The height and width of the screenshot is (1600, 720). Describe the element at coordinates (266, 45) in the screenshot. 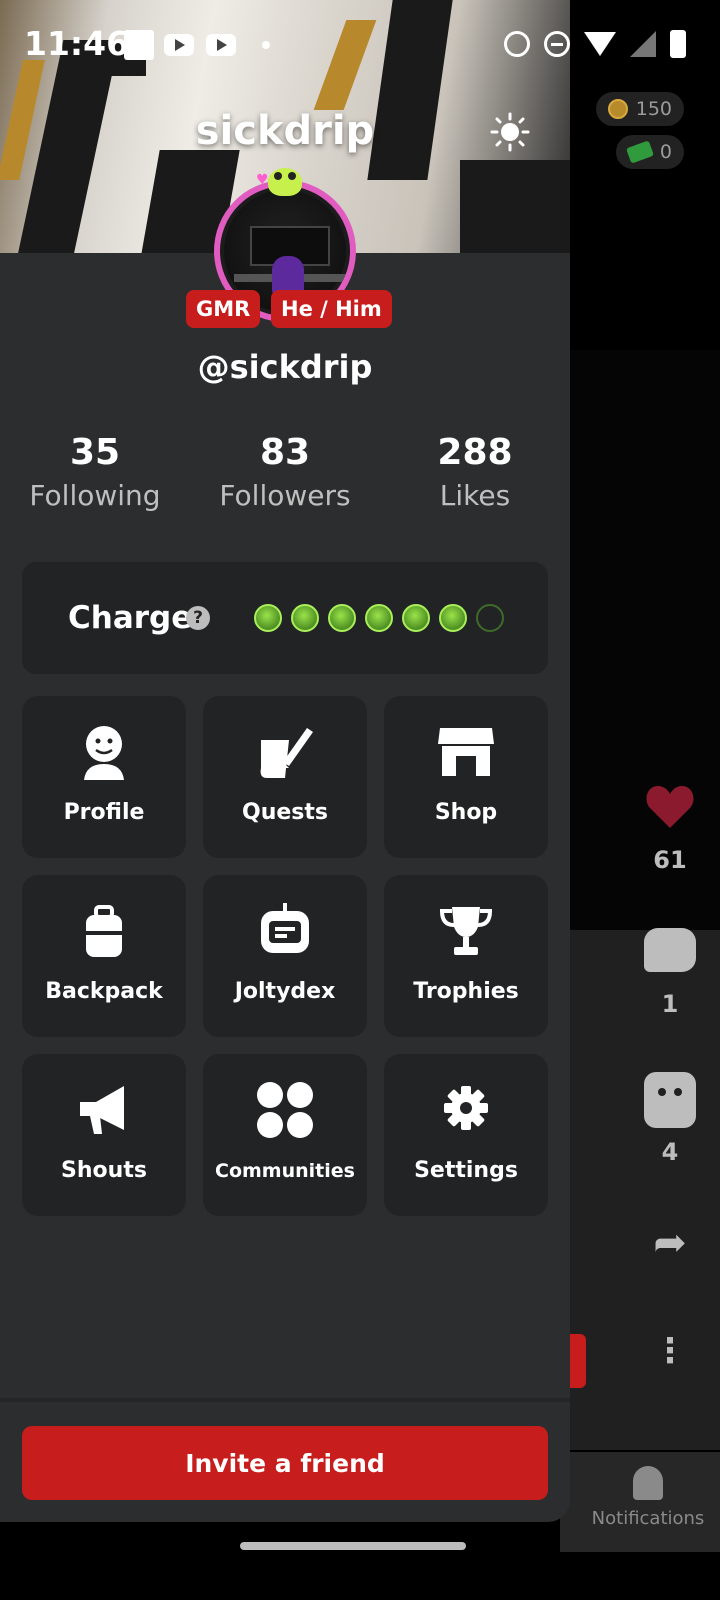

I see `more-notifications-dot-icon` at that location.